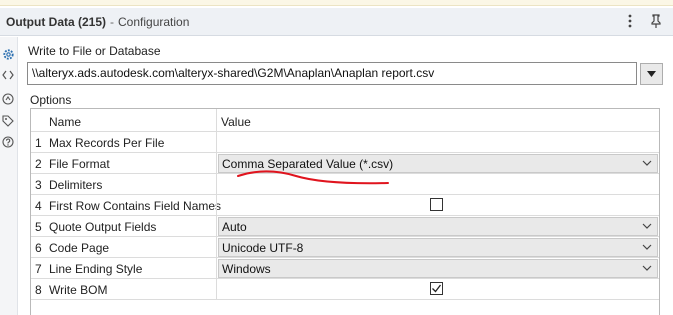 This screenshot has height=315, width=673. What do you see at coordinates (336, 22) in the screenshot?
I see `panel-header: Output Data (215) - Configuration` at bounding box center [336, 22].